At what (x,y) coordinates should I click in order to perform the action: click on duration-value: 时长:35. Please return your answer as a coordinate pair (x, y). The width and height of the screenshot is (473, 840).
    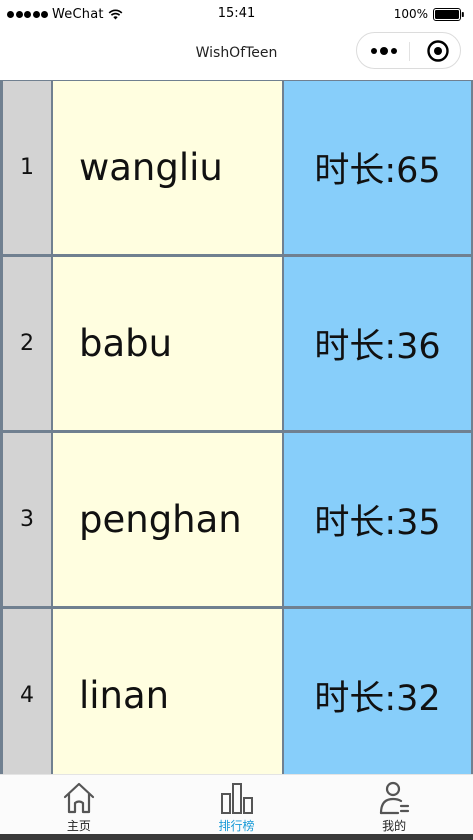
    Looking at the image, I should click on (377, 519).